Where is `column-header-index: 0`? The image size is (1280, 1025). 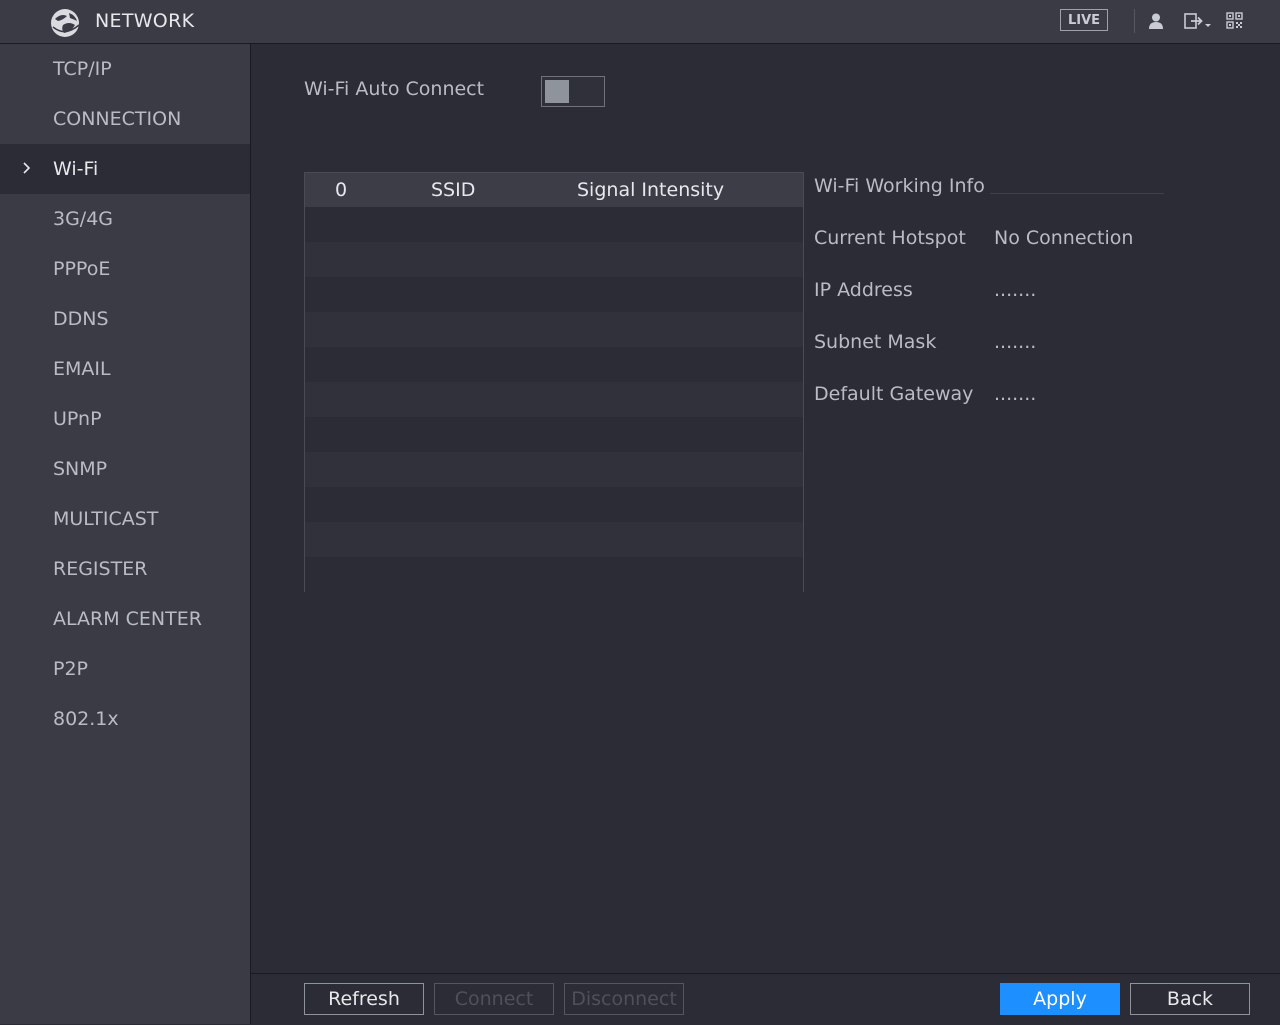 column-header-index: 0 is located at coordinates (341, 190).